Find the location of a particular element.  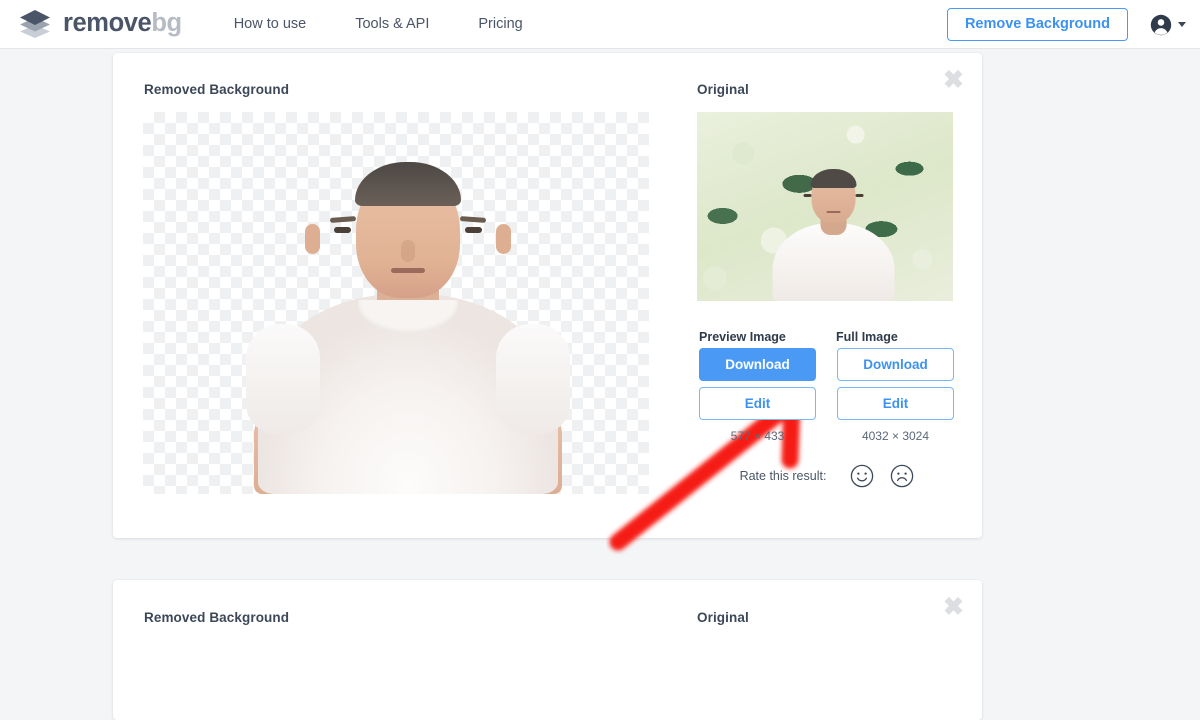

account-circle-icon is located at coordinates (1161, 24).